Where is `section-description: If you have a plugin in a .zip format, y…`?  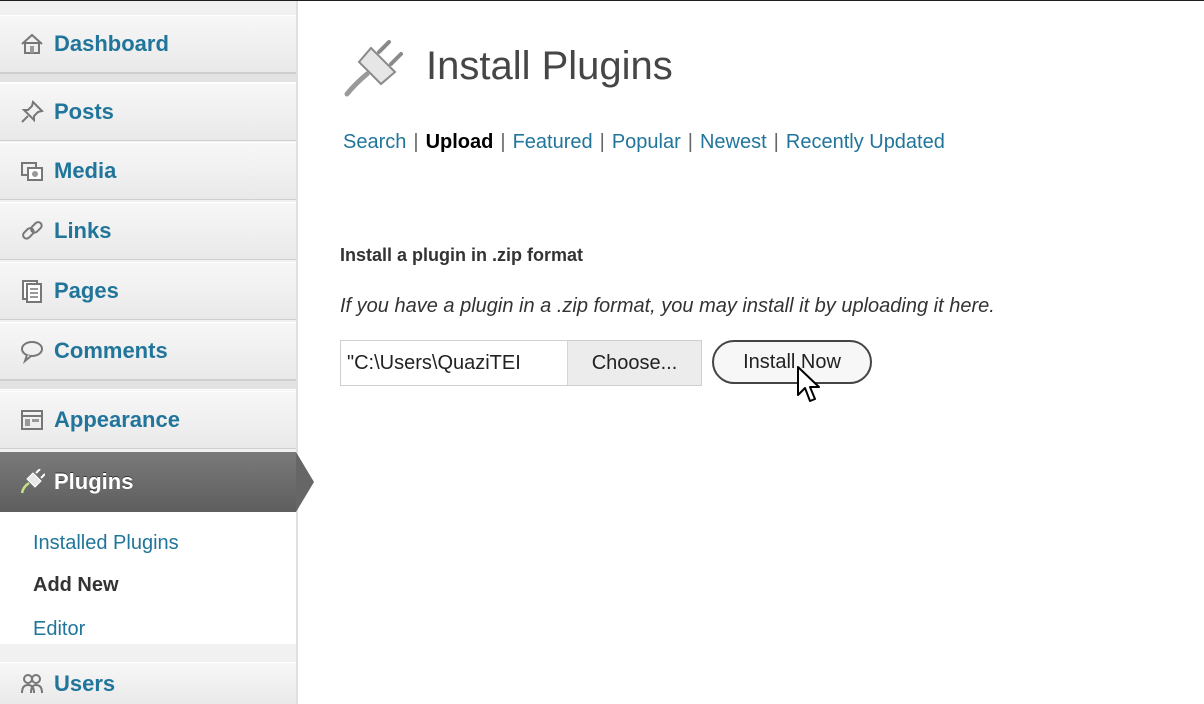 section-description: If you have a plugin in a .zip format, y… is located at coordinates (667, 306).